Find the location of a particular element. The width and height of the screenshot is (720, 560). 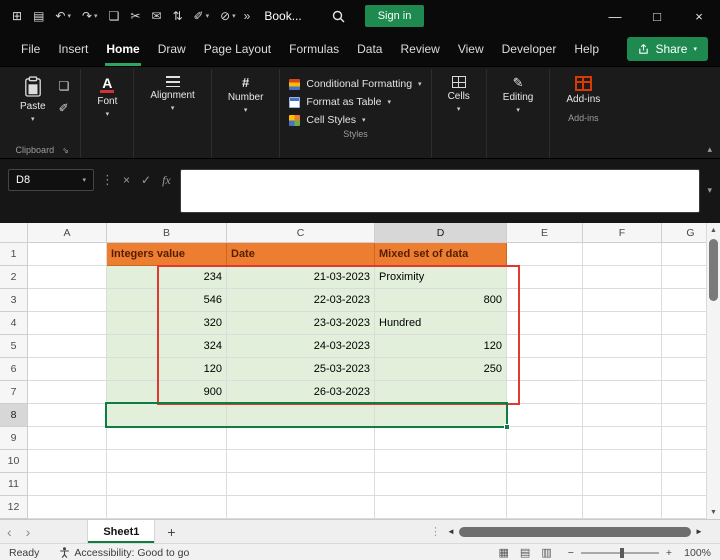

cell-A6 is located at coordinates (67, 369).